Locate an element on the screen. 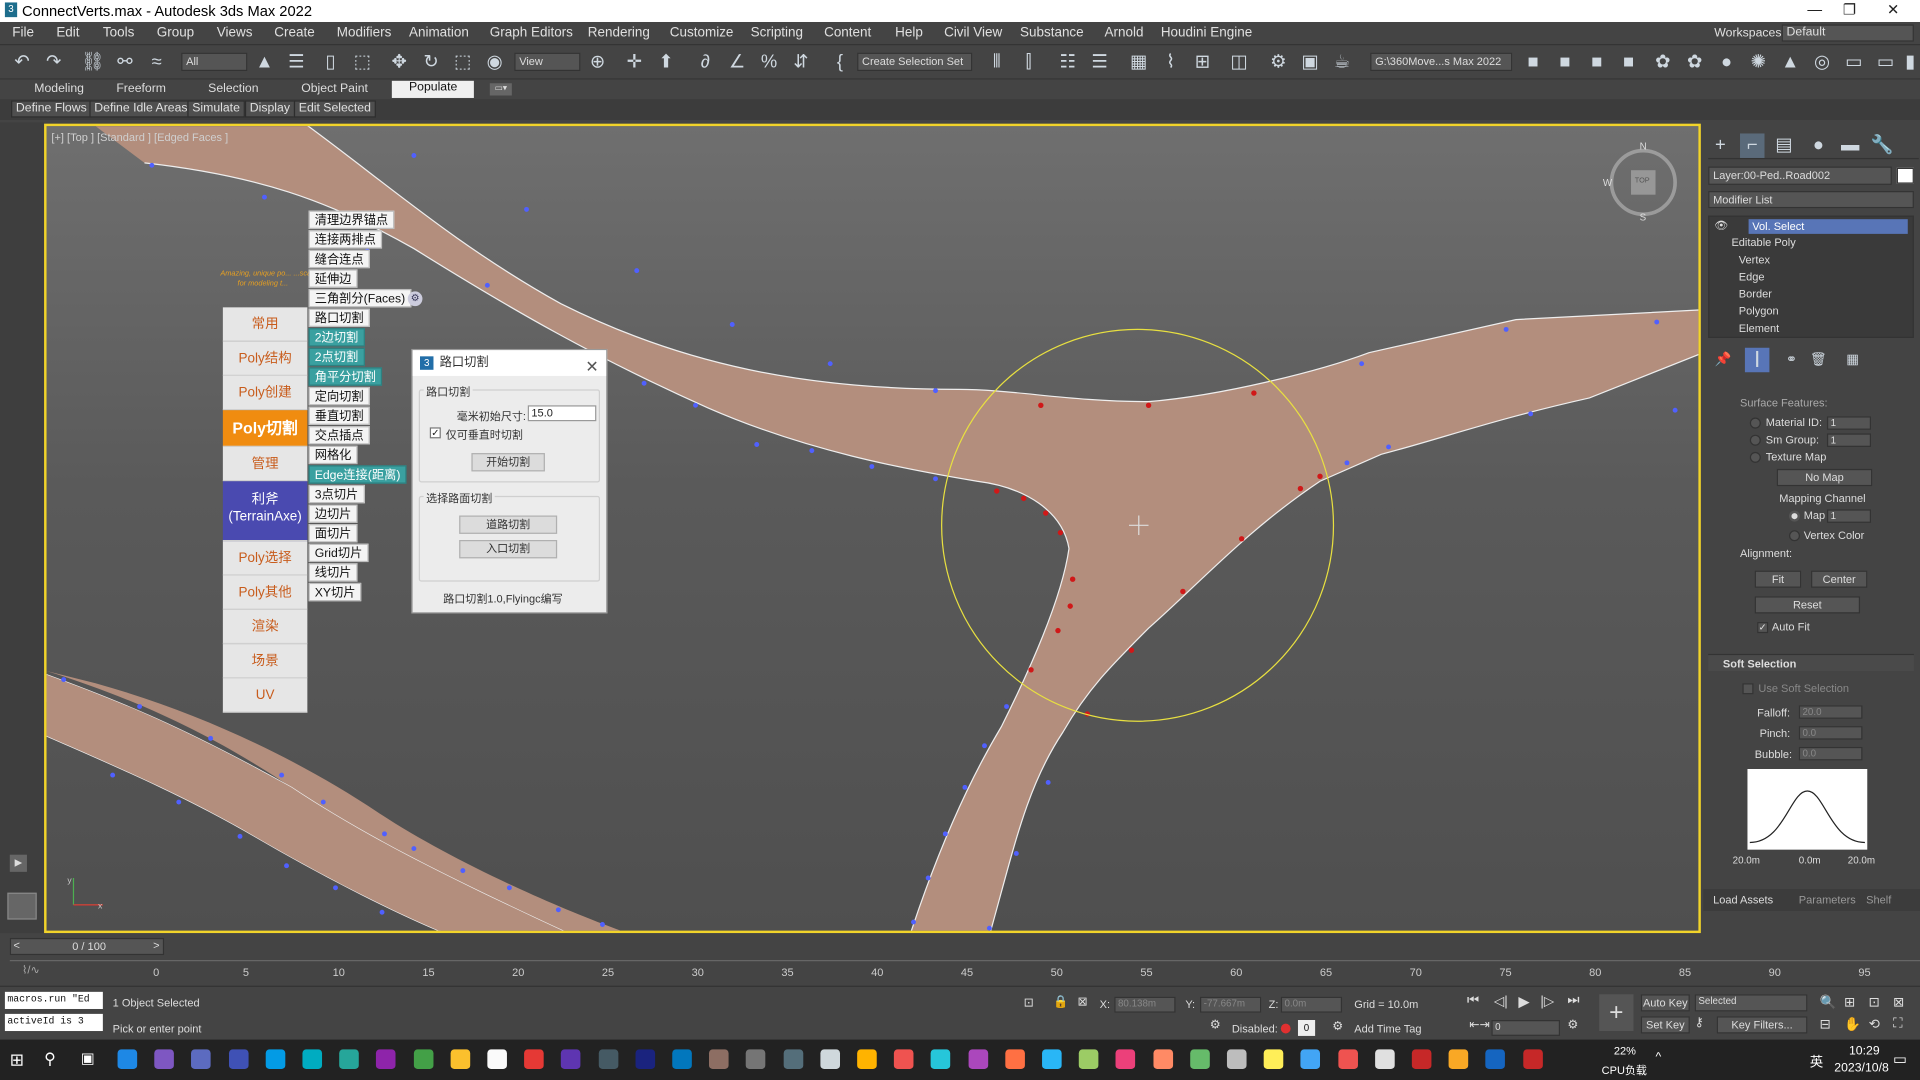  play-icon: ▶ is located at coordinates (1523, 1001).